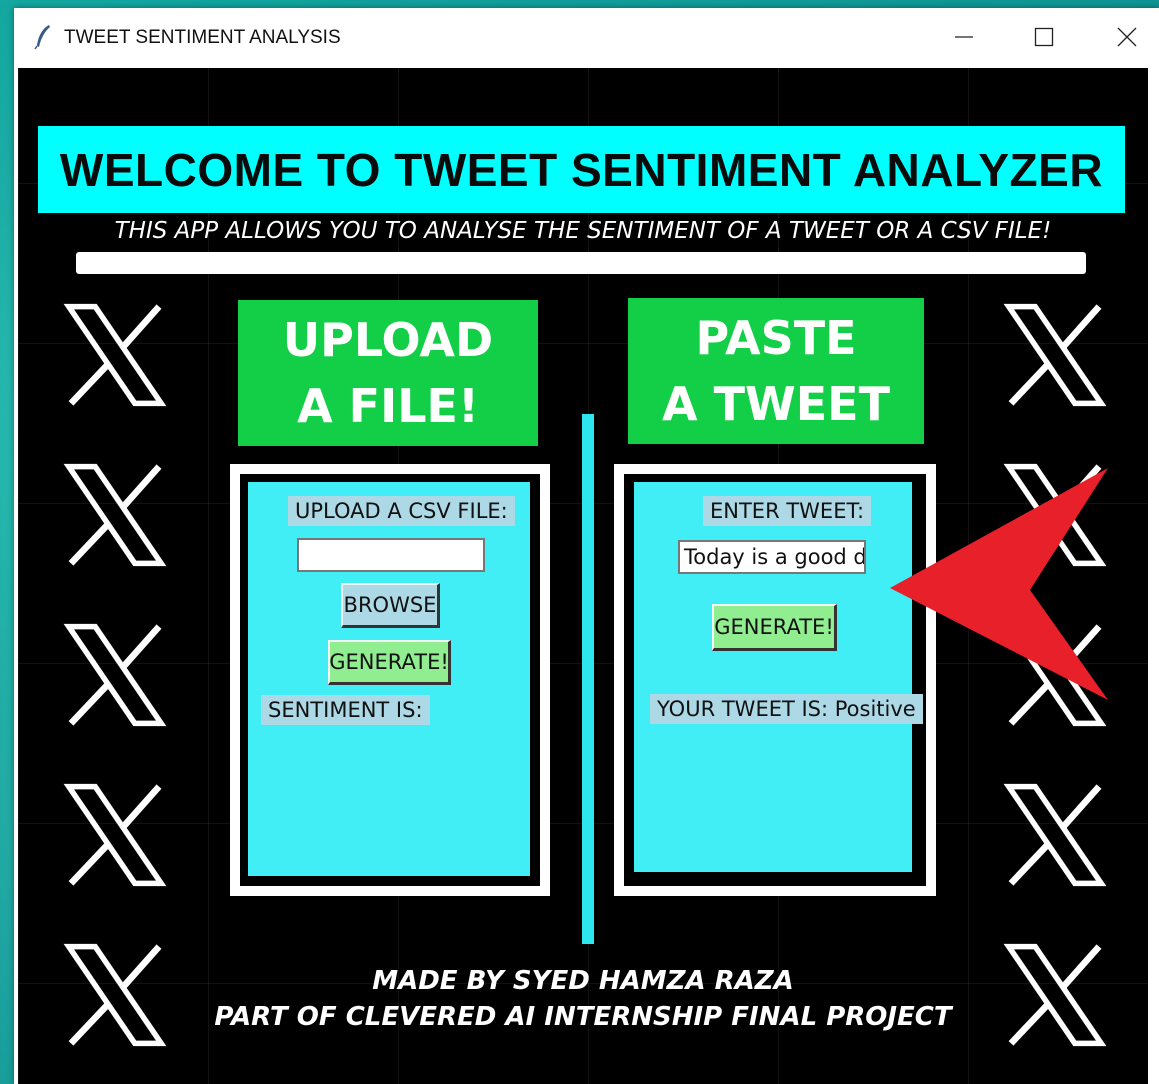 The width and height of the screenshot is (1159, 1084). I want to click on paste-heading-line1: PASTE, so click(776, 338).